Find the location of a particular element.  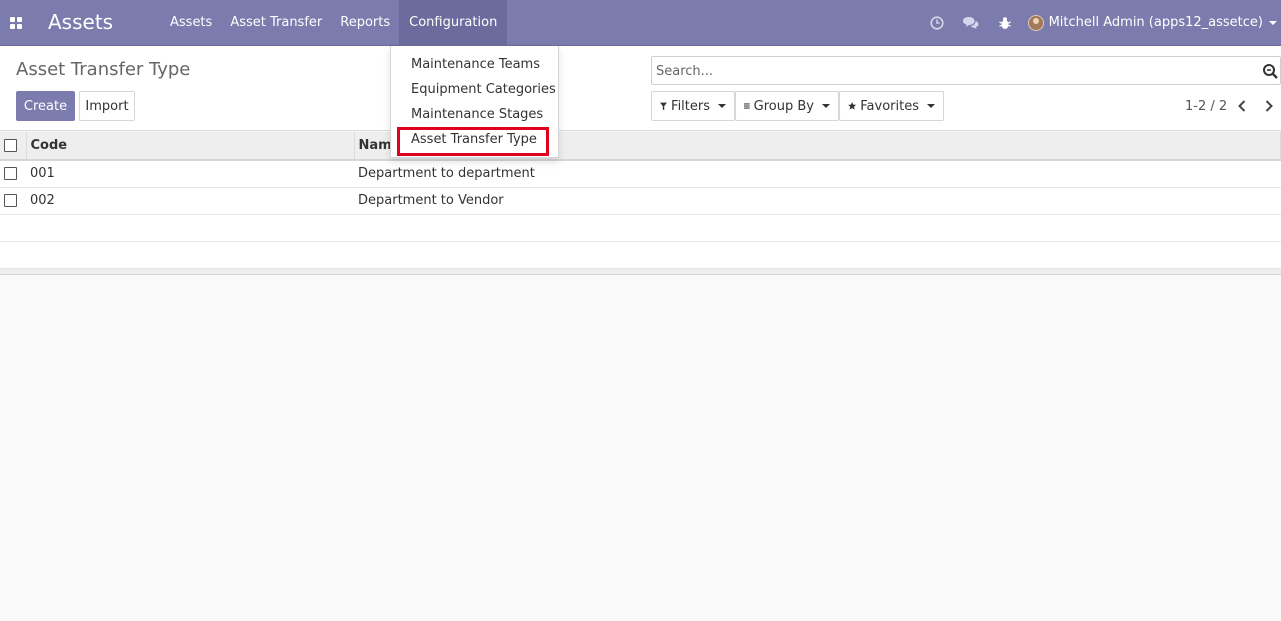

create-button: Create is located at coordinates (45, 106).